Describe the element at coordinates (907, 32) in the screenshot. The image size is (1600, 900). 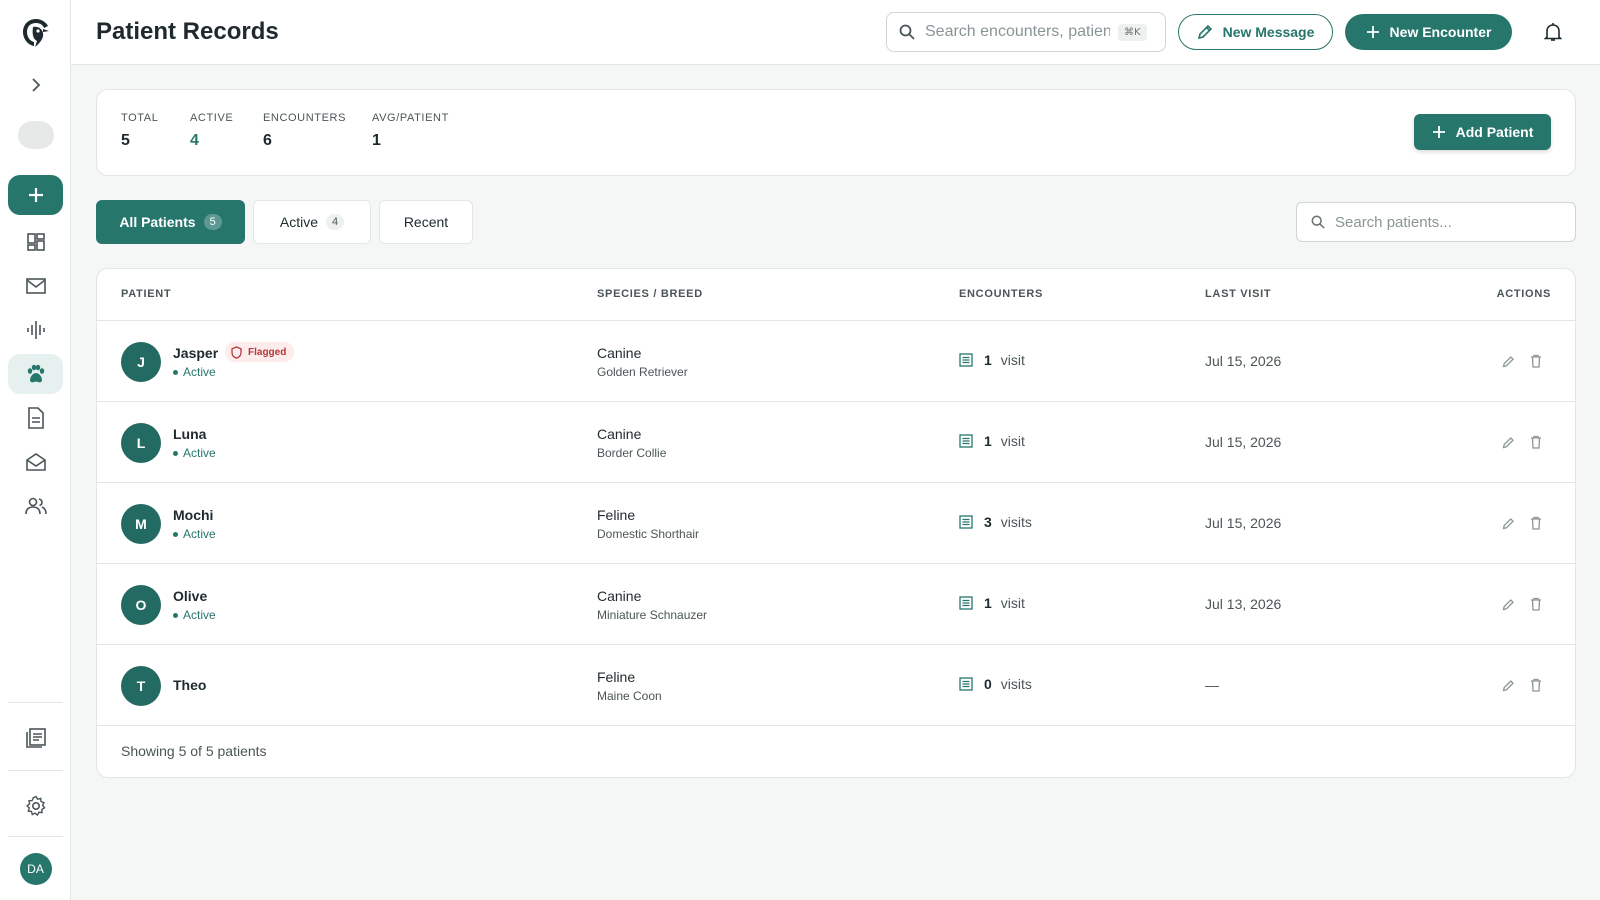
I see `search-icon` at that location.